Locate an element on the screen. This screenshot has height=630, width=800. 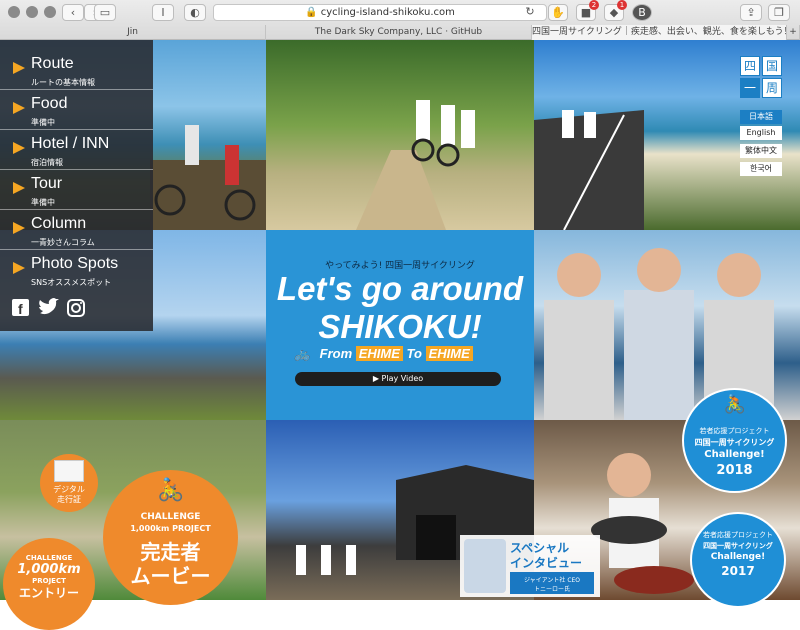
share-icon: ⇪ is located at coordinates (751, 12).